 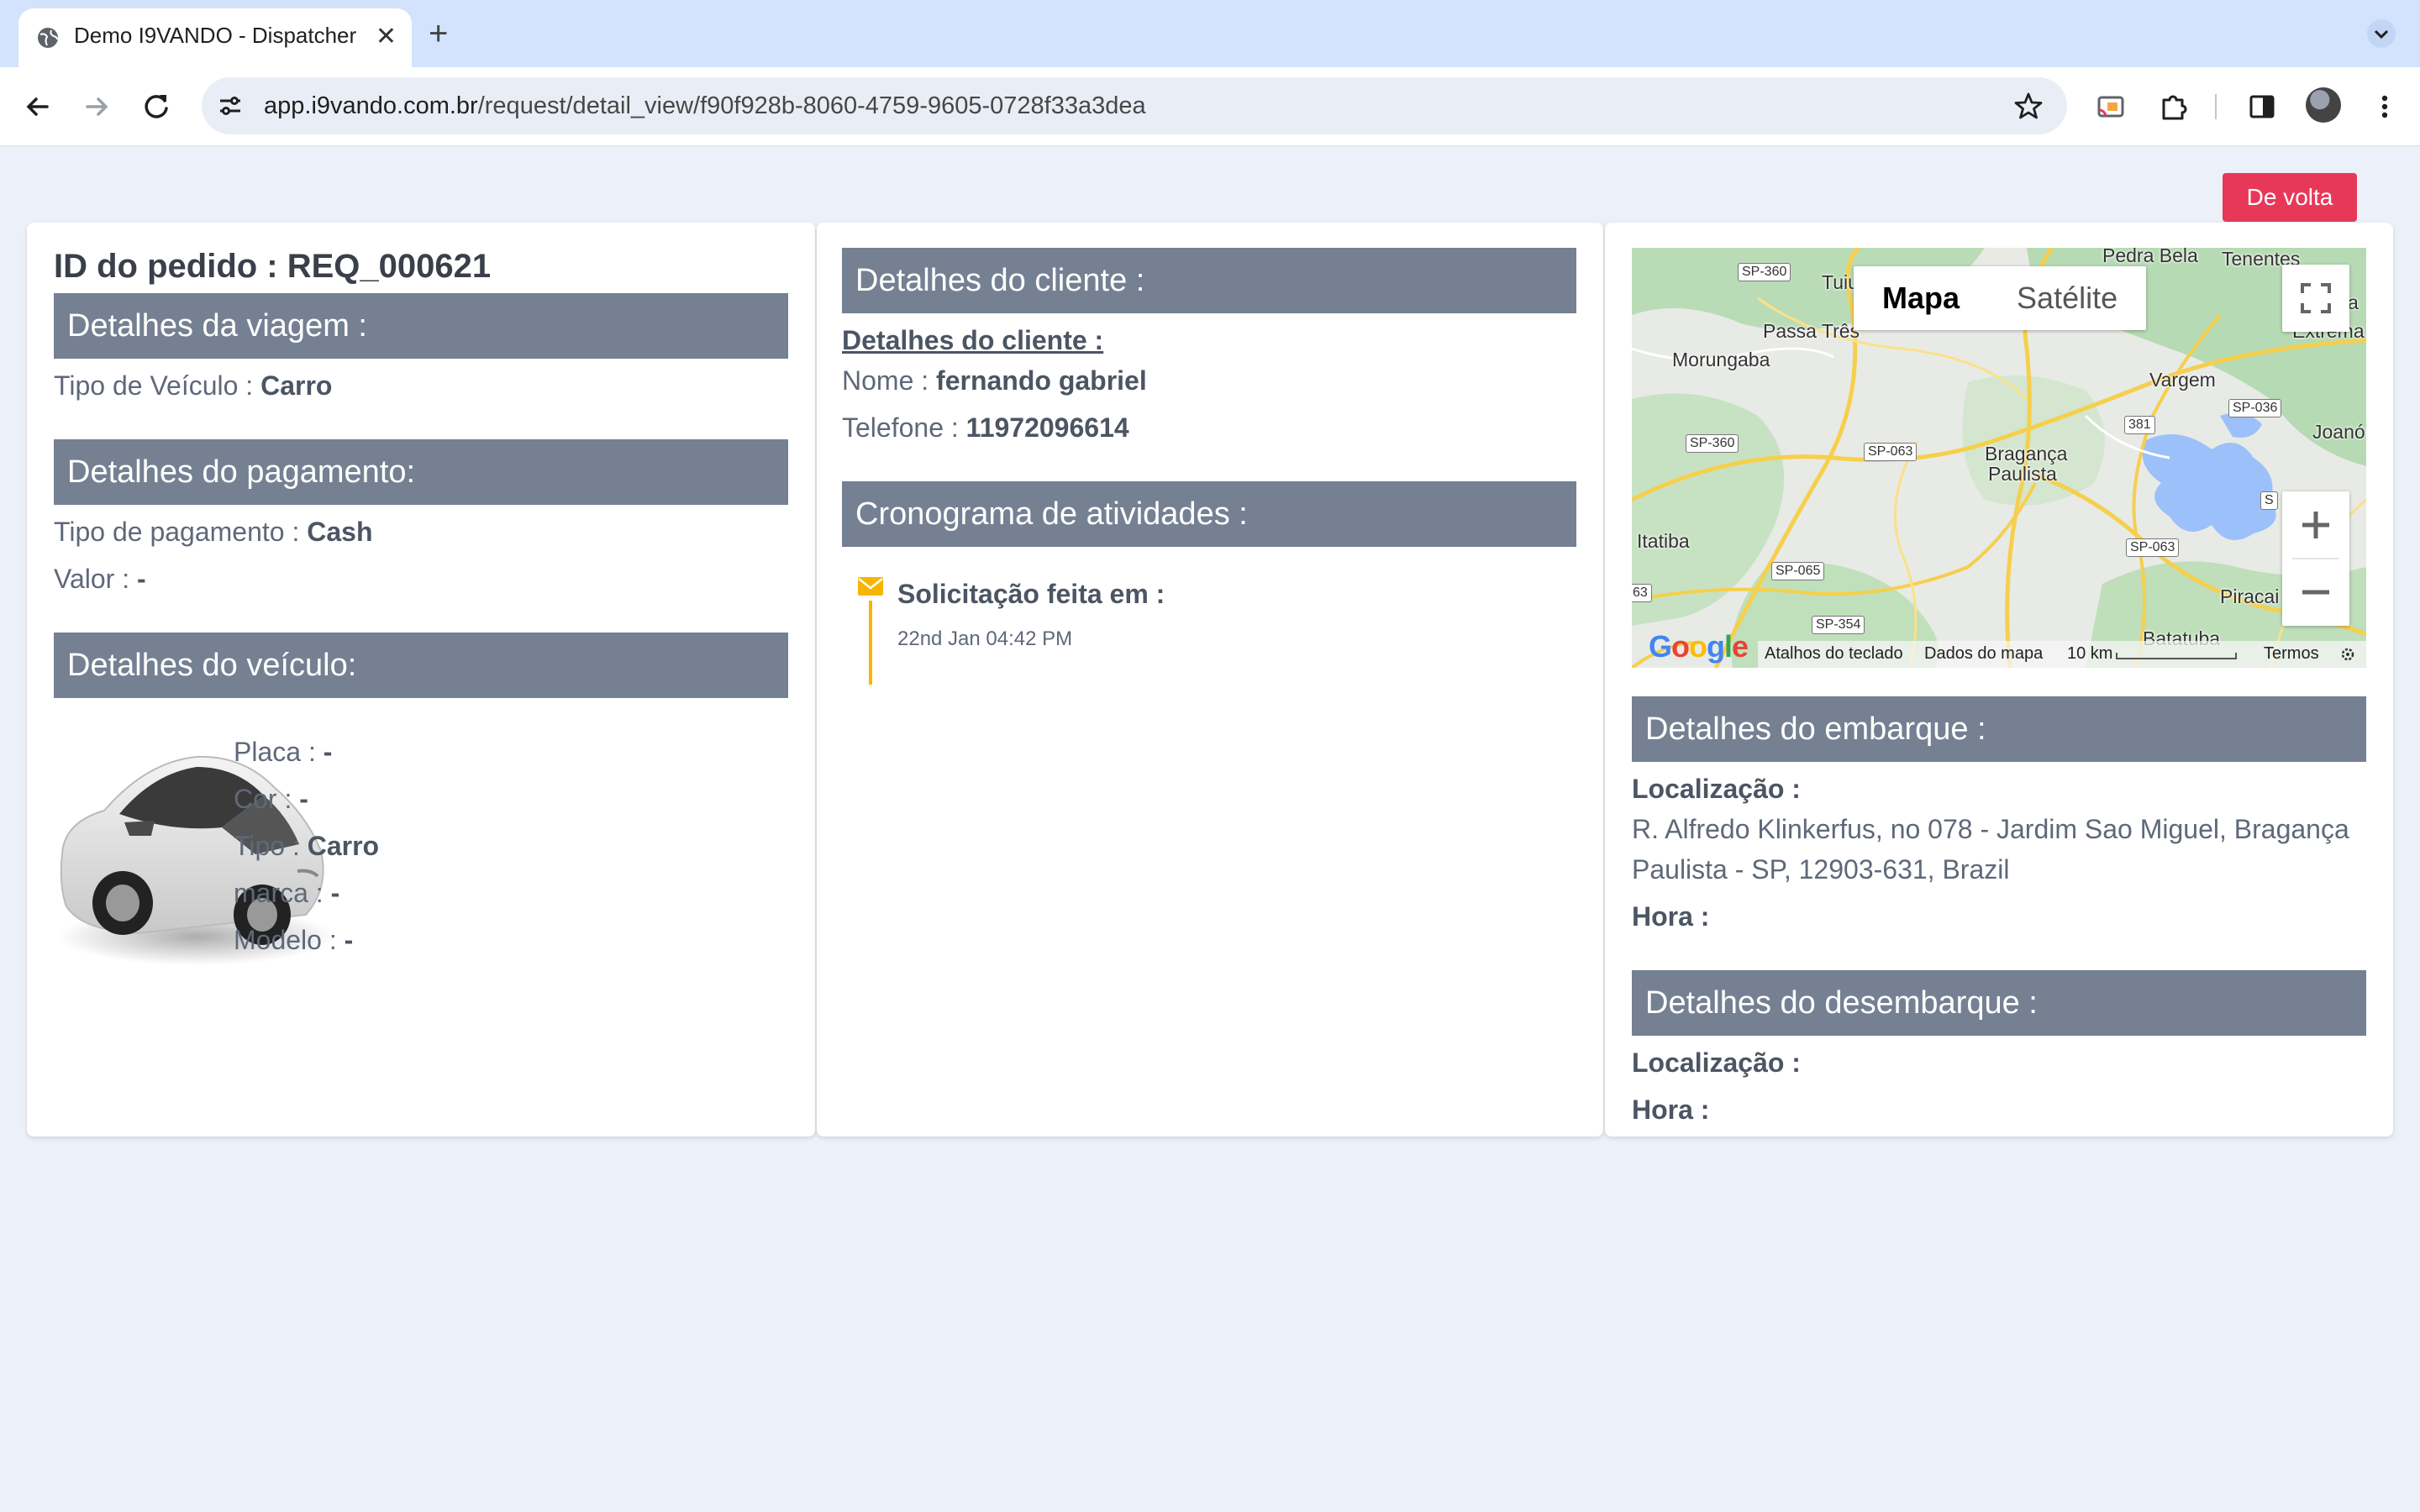 I want to click on timeline-item-time: 22nd Jan 04:42 PM, so click(x=985, y=638).